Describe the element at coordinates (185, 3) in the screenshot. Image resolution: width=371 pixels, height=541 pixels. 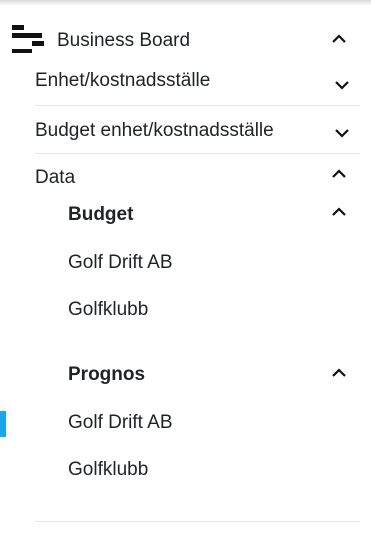
I see `top-shadow` at that location.